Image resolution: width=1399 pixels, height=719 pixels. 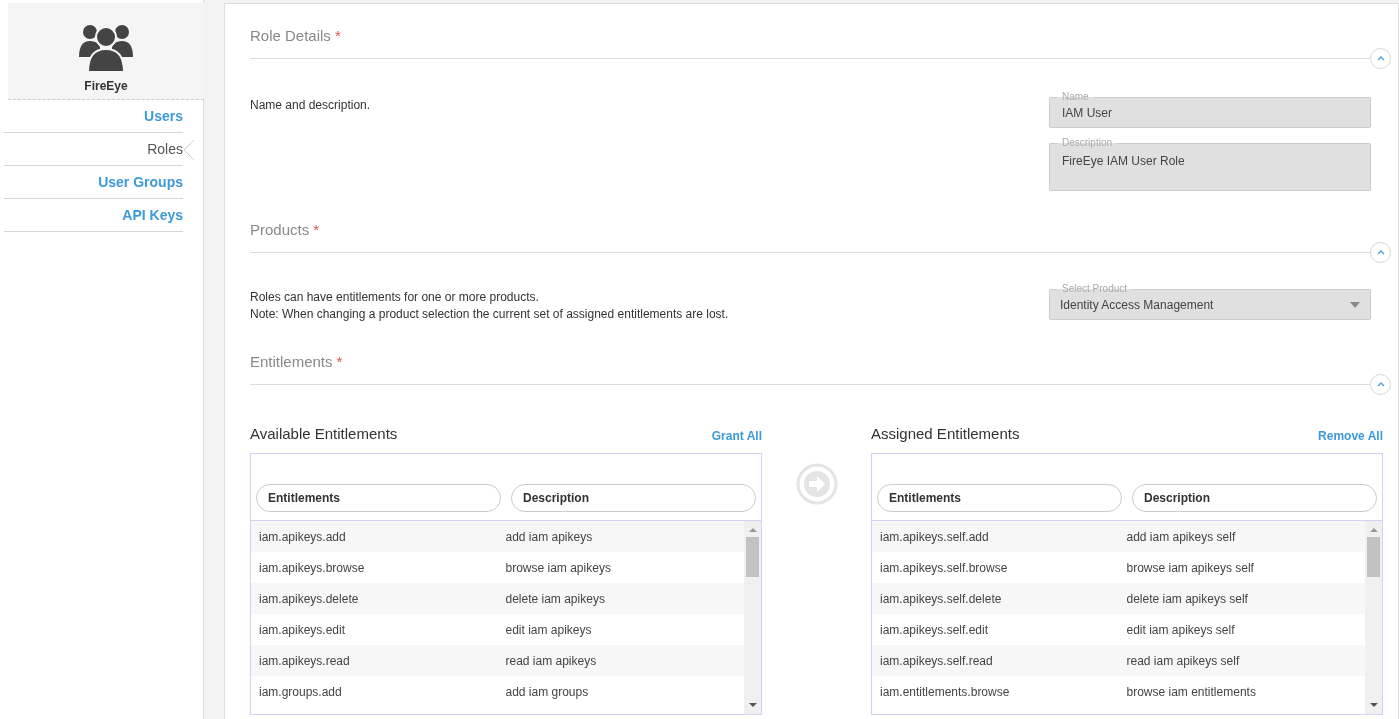 I want to click on table-cell-text: add iam apikeys, so click(x=549, y=537).